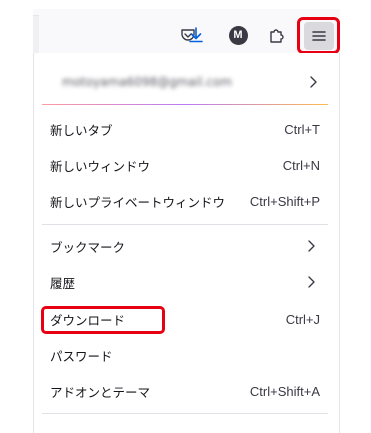 This screenshot has width=371, height=433. What do you see at coordinates (284, 201) in the screenshot?
I see `menu-item-shortcut: Ctrl+Shift+P` at bounding box center [284, 201].